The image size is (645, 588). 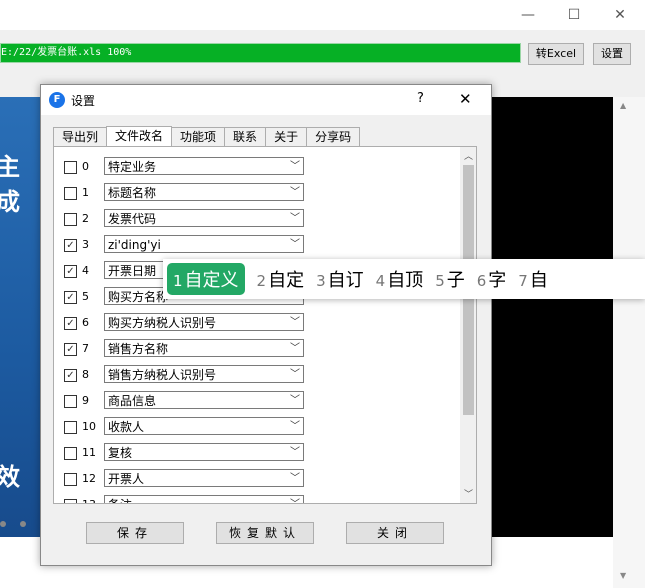 What do you see at coordinates (10, 184) in the screenshot?
I see `banner-text-1: 主成` at bounding box center [10, 184].